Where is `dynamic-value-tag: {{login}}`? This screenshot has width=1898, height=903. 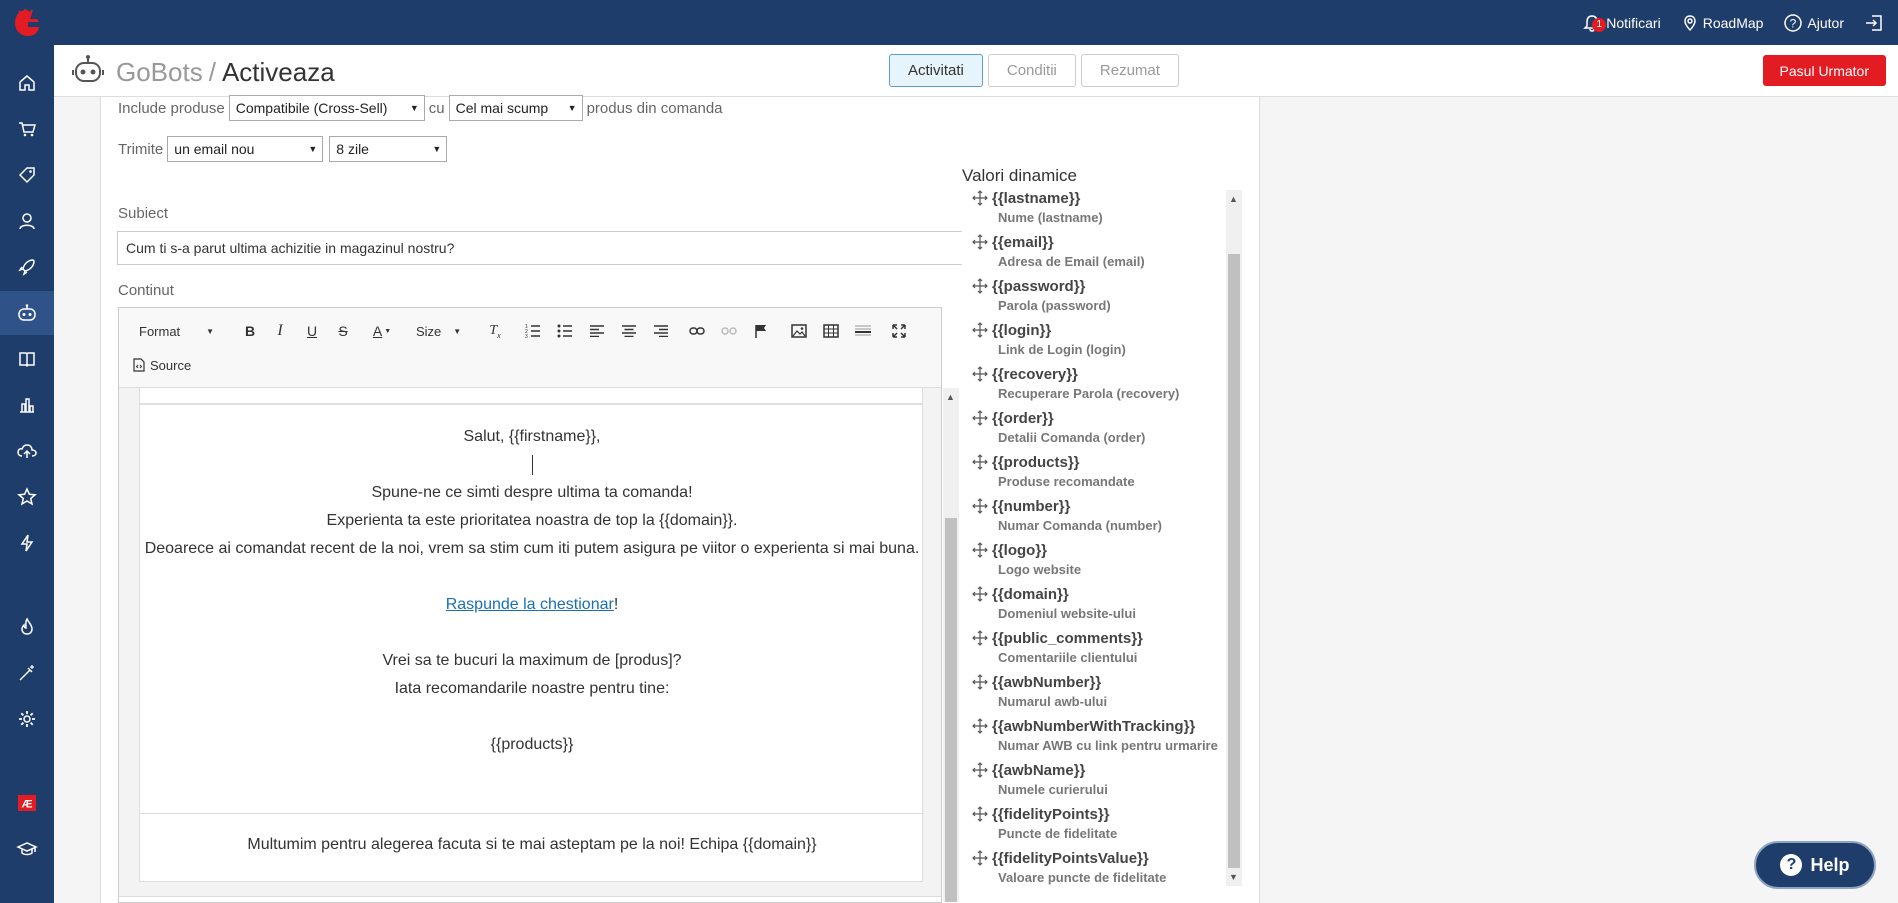 dynamic-value-tag: {{login}} is located at coordinates (1103, 330).